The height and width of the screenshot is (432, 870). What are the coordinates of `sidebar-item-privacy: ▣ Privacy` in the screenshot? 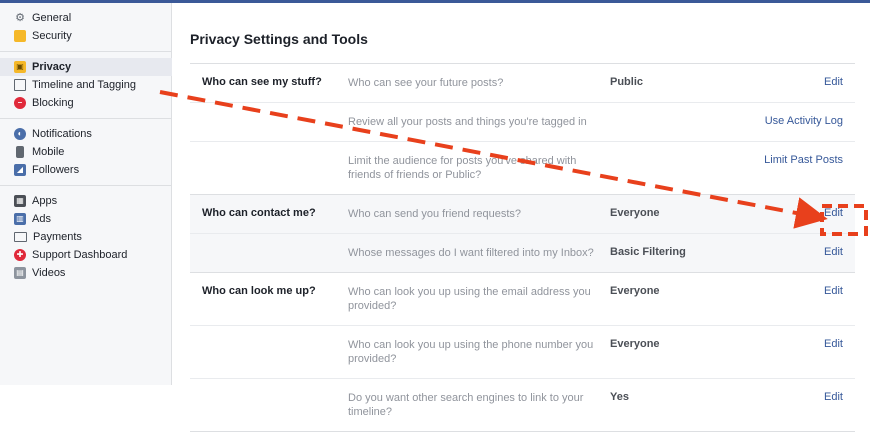 It's located at (86, 67).